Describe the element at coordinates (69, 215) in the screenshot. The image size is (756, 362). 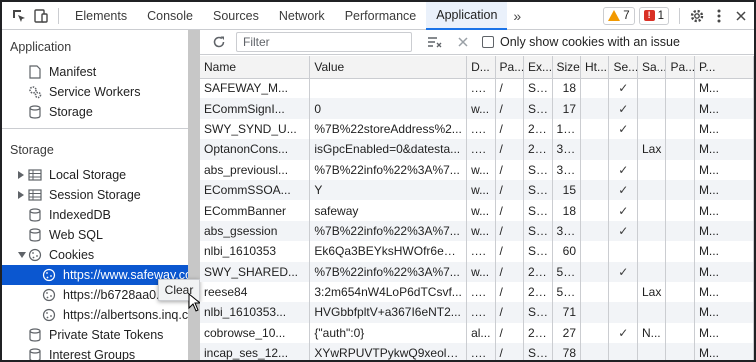
I see `sidebar-item-indexeddb: IndexedDB` at that location.